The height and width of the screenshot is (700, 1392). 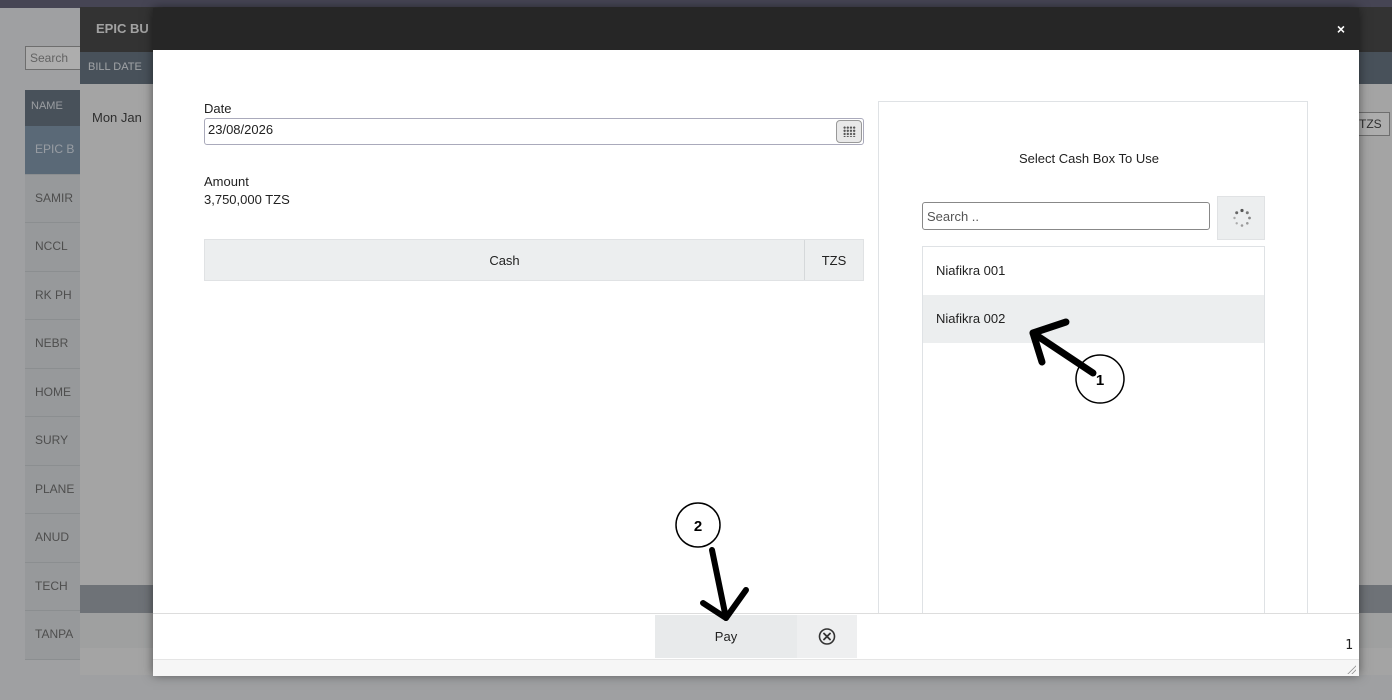 What do you see at coordinates (1089, 158) in the screenshot?
I see `cash-box-title: Select Cash Box To Use` at bounding box center [1089, 158].